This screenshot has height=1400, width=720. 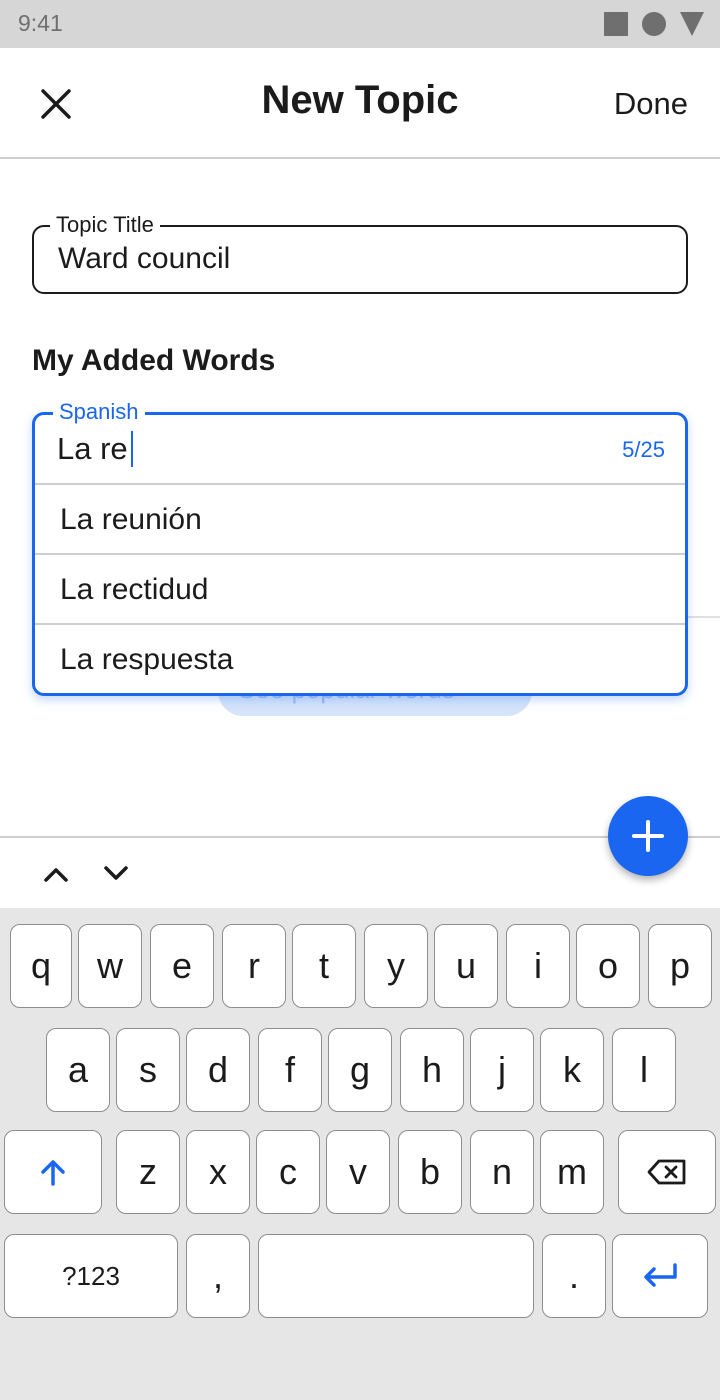 What do you see at coordinates (651, 104) in the screenshot?
I see `done-button: Done` at bounding box center [651, 104].